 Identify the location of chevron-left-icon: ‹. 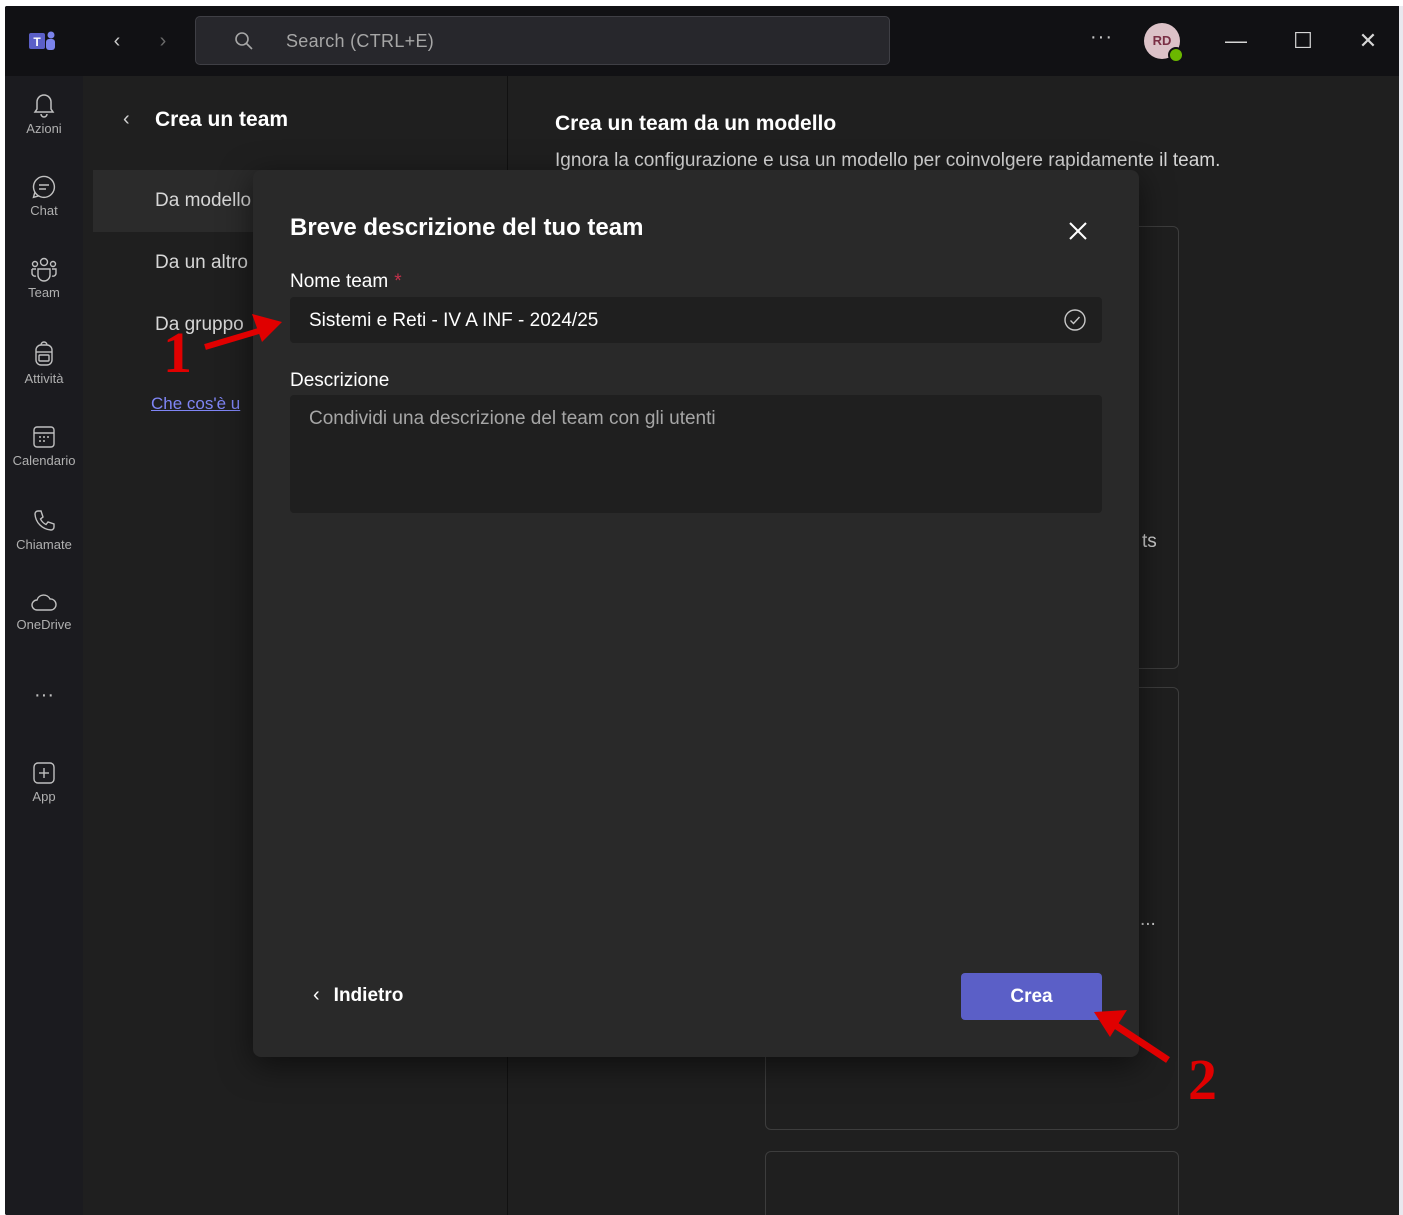
(316, 995).